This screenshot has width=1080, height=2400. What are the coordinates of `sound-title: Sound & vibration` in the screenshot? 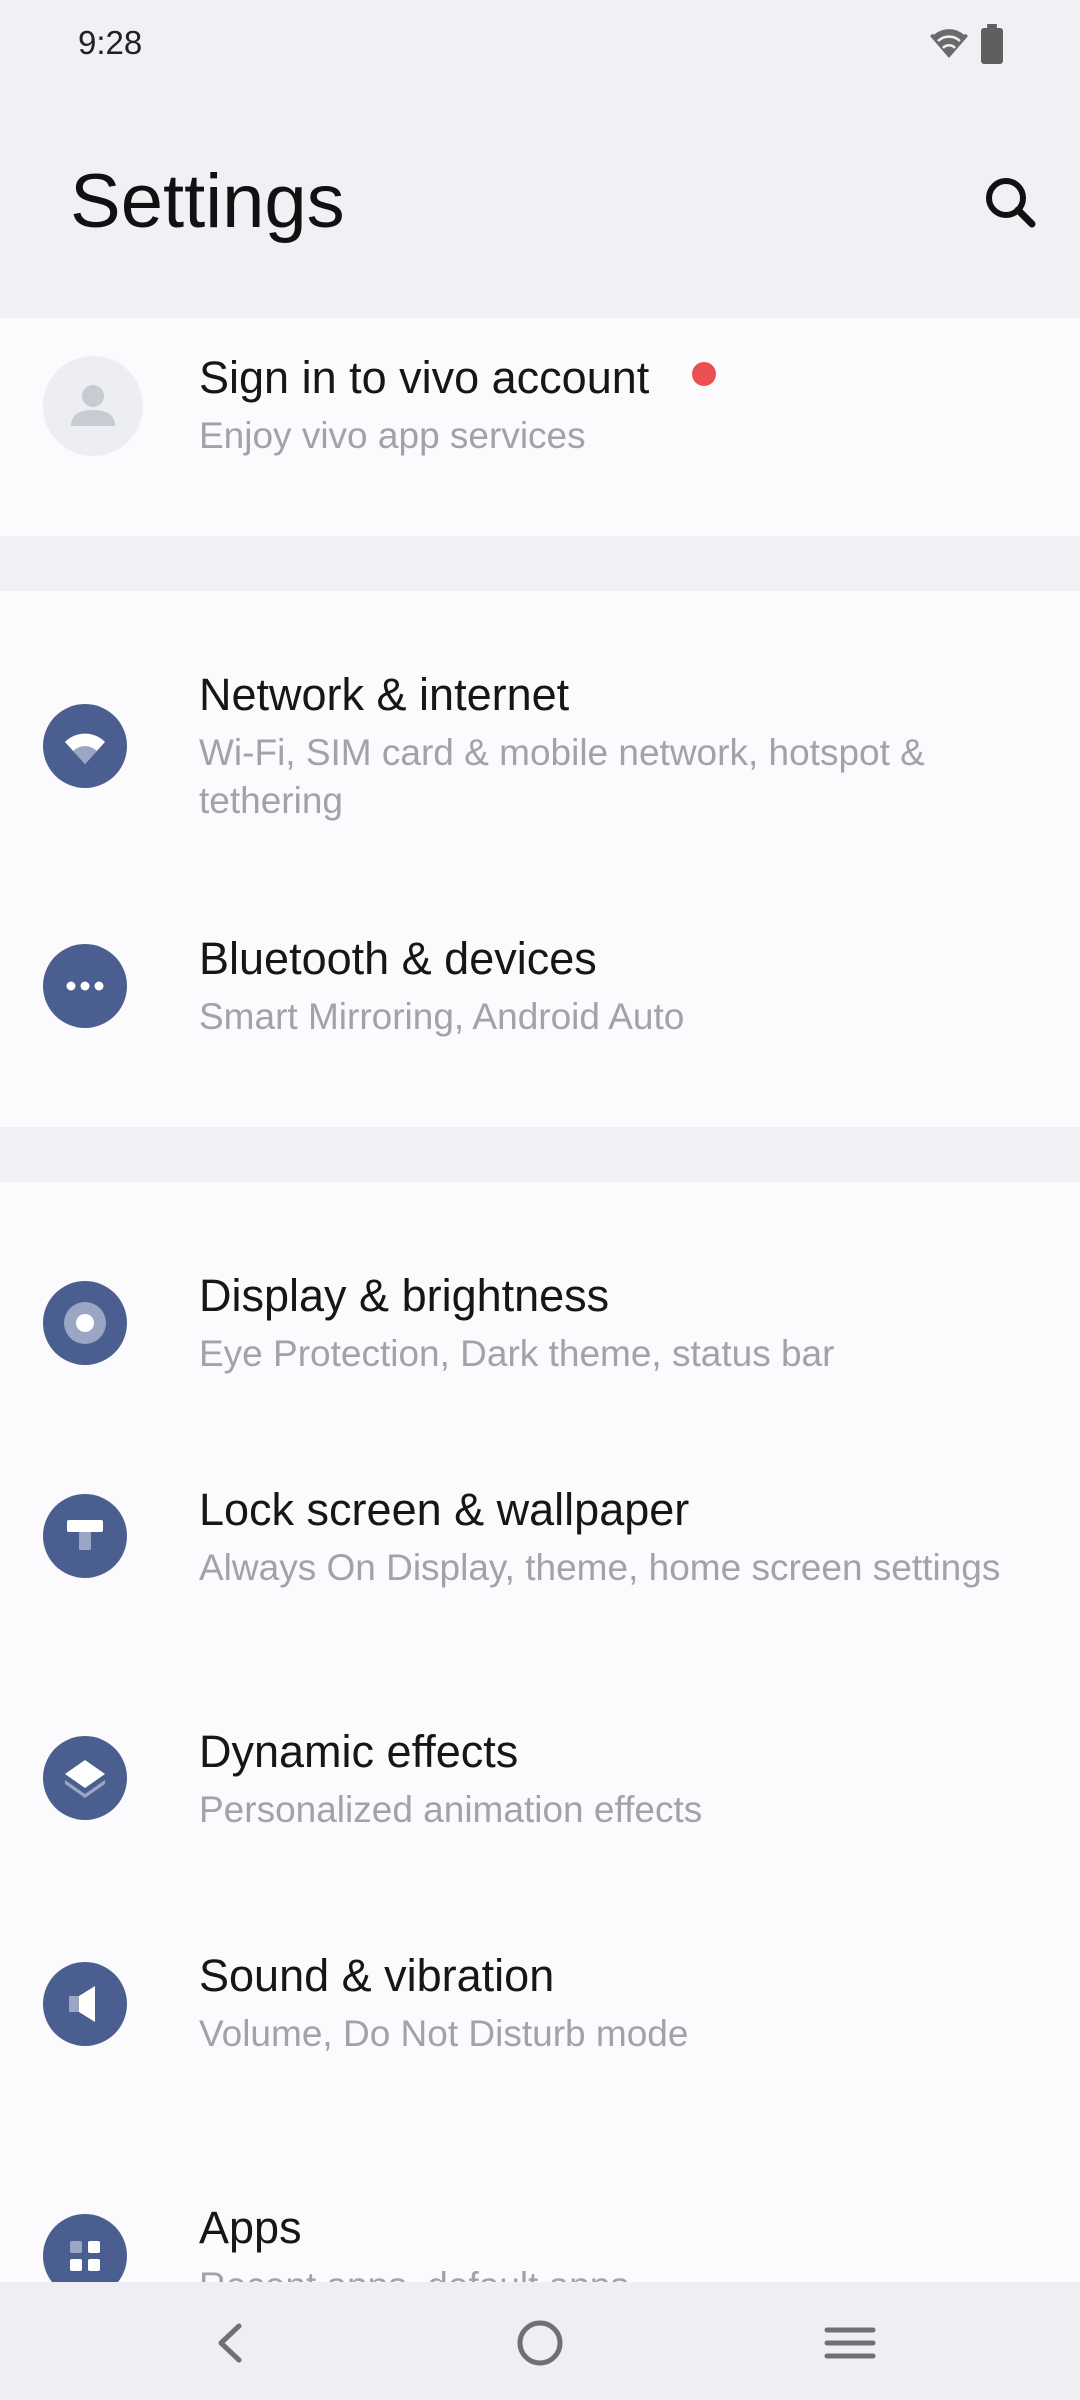 It's located at (377, 1975).